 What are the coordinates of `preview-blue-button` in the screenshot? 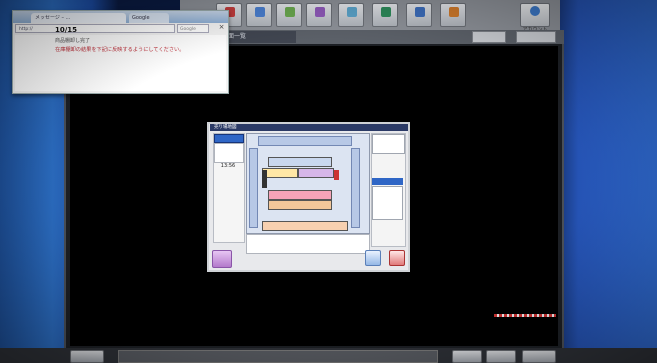 It's located at (373, 258).